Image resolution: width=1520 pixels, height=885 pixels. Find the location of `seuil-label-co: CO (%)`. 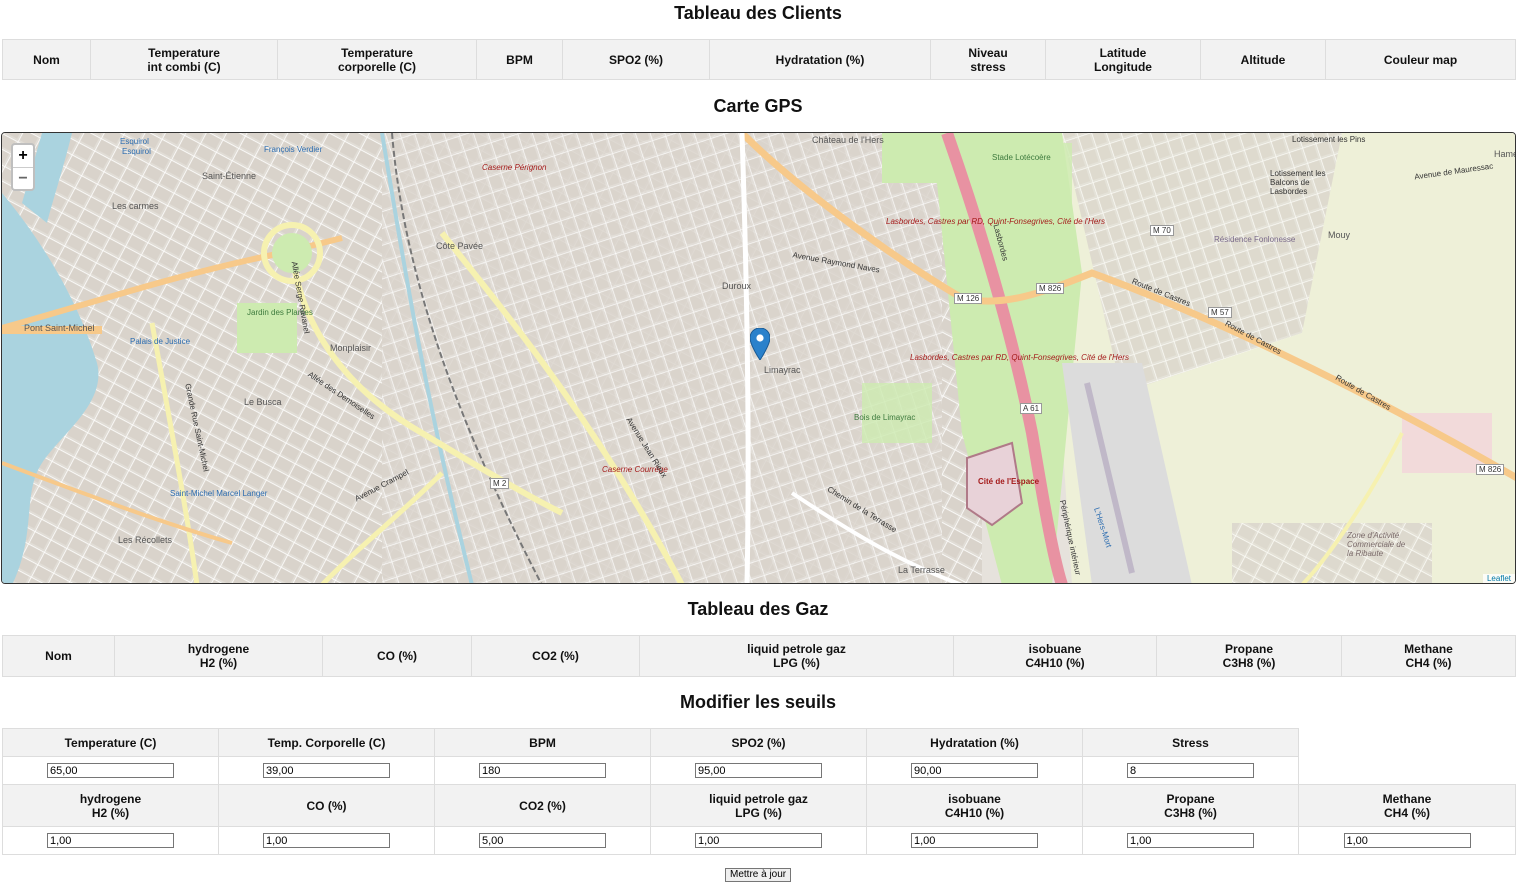

seuil-label-co: CO (%) is located at coordinates (326, 805).